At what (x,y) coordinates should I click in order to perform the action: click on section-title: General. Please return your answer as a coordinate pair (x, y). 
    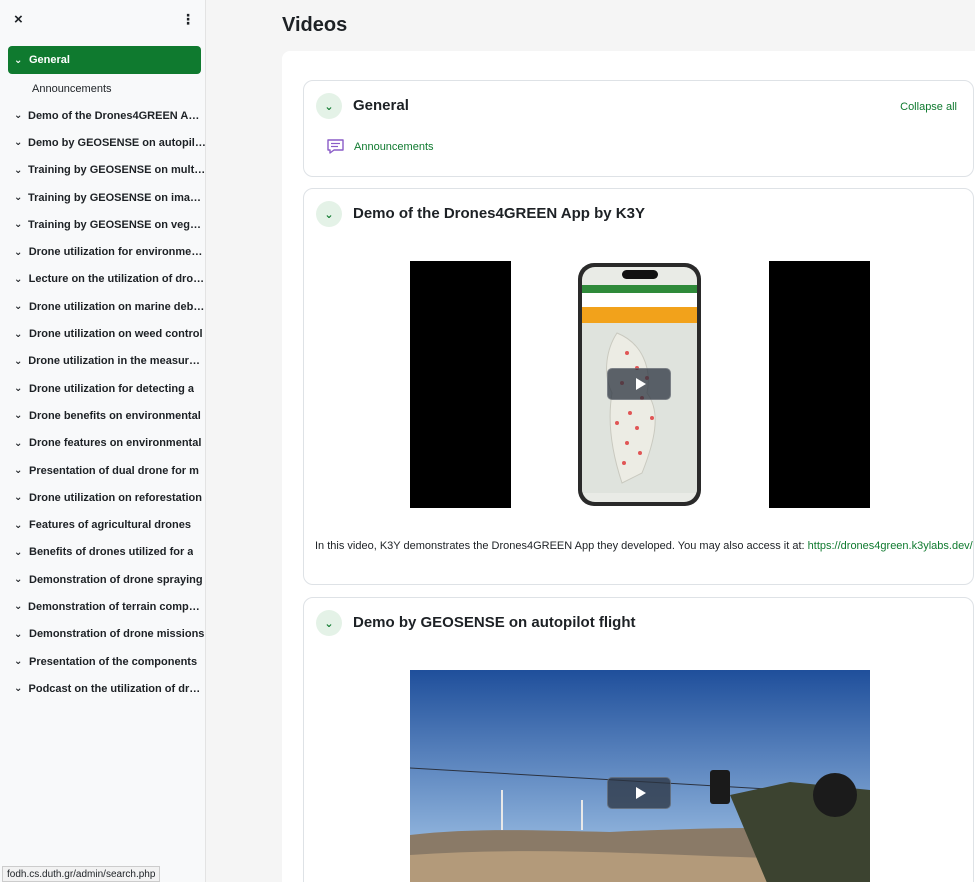
    Looking at the image, I should click on (381, 105).